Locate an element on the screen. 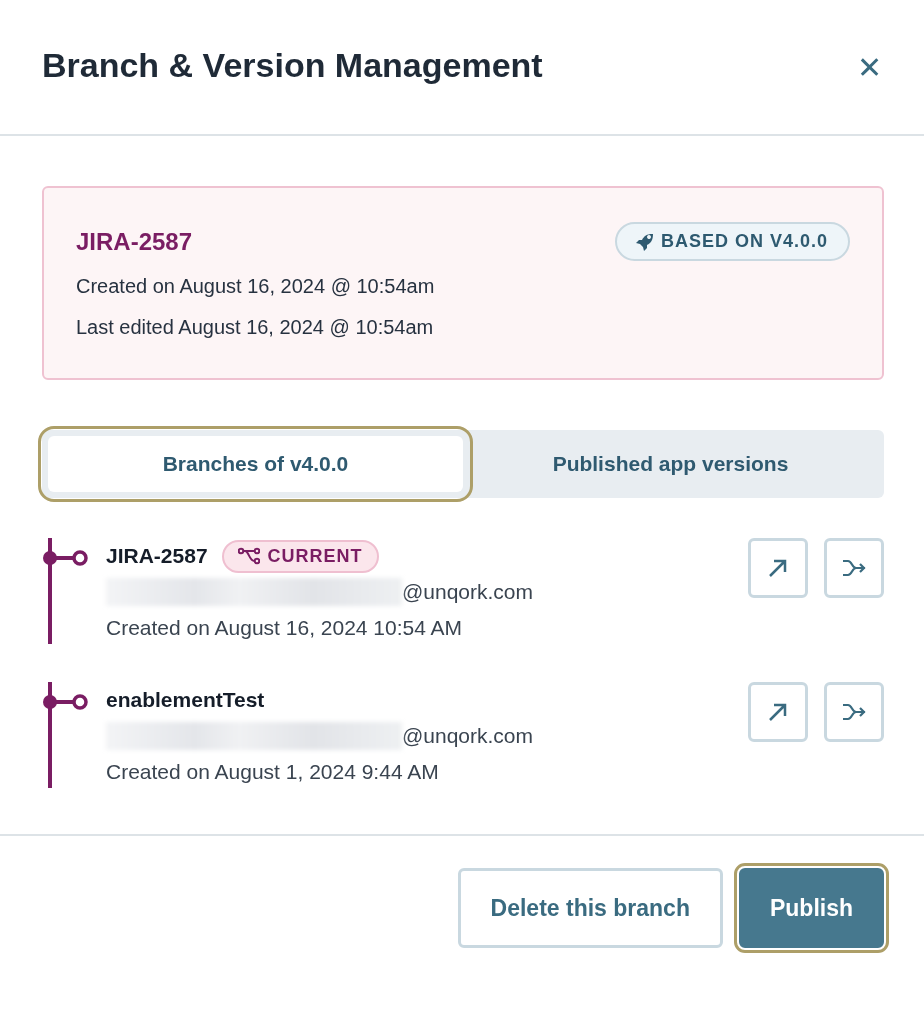 Image resolution: width=924 pixels, height=1024 pixels. tab: Published app versions is located at coordinates (670, 464).